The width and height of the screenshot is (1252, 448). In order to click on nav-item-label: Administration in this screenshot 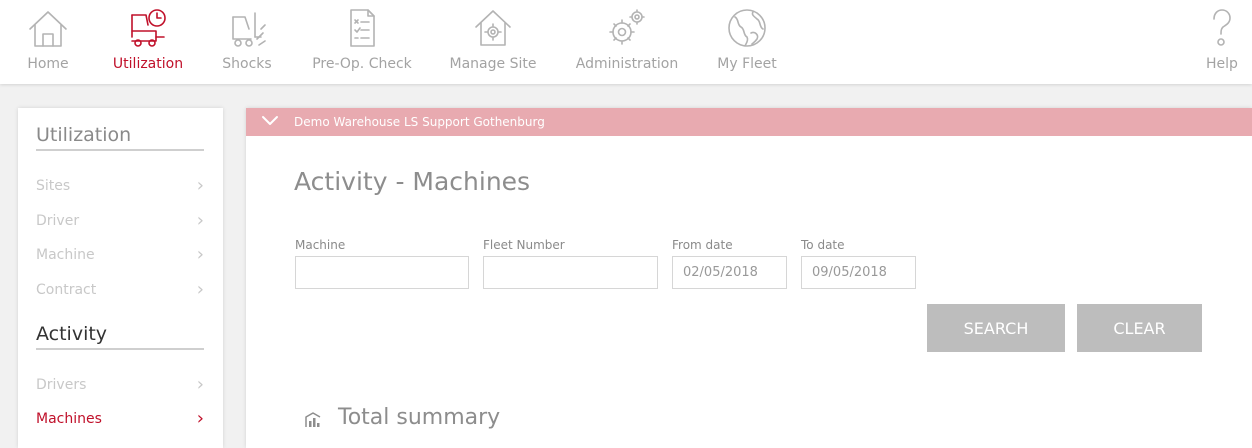, I will do `click(627, 64)`.